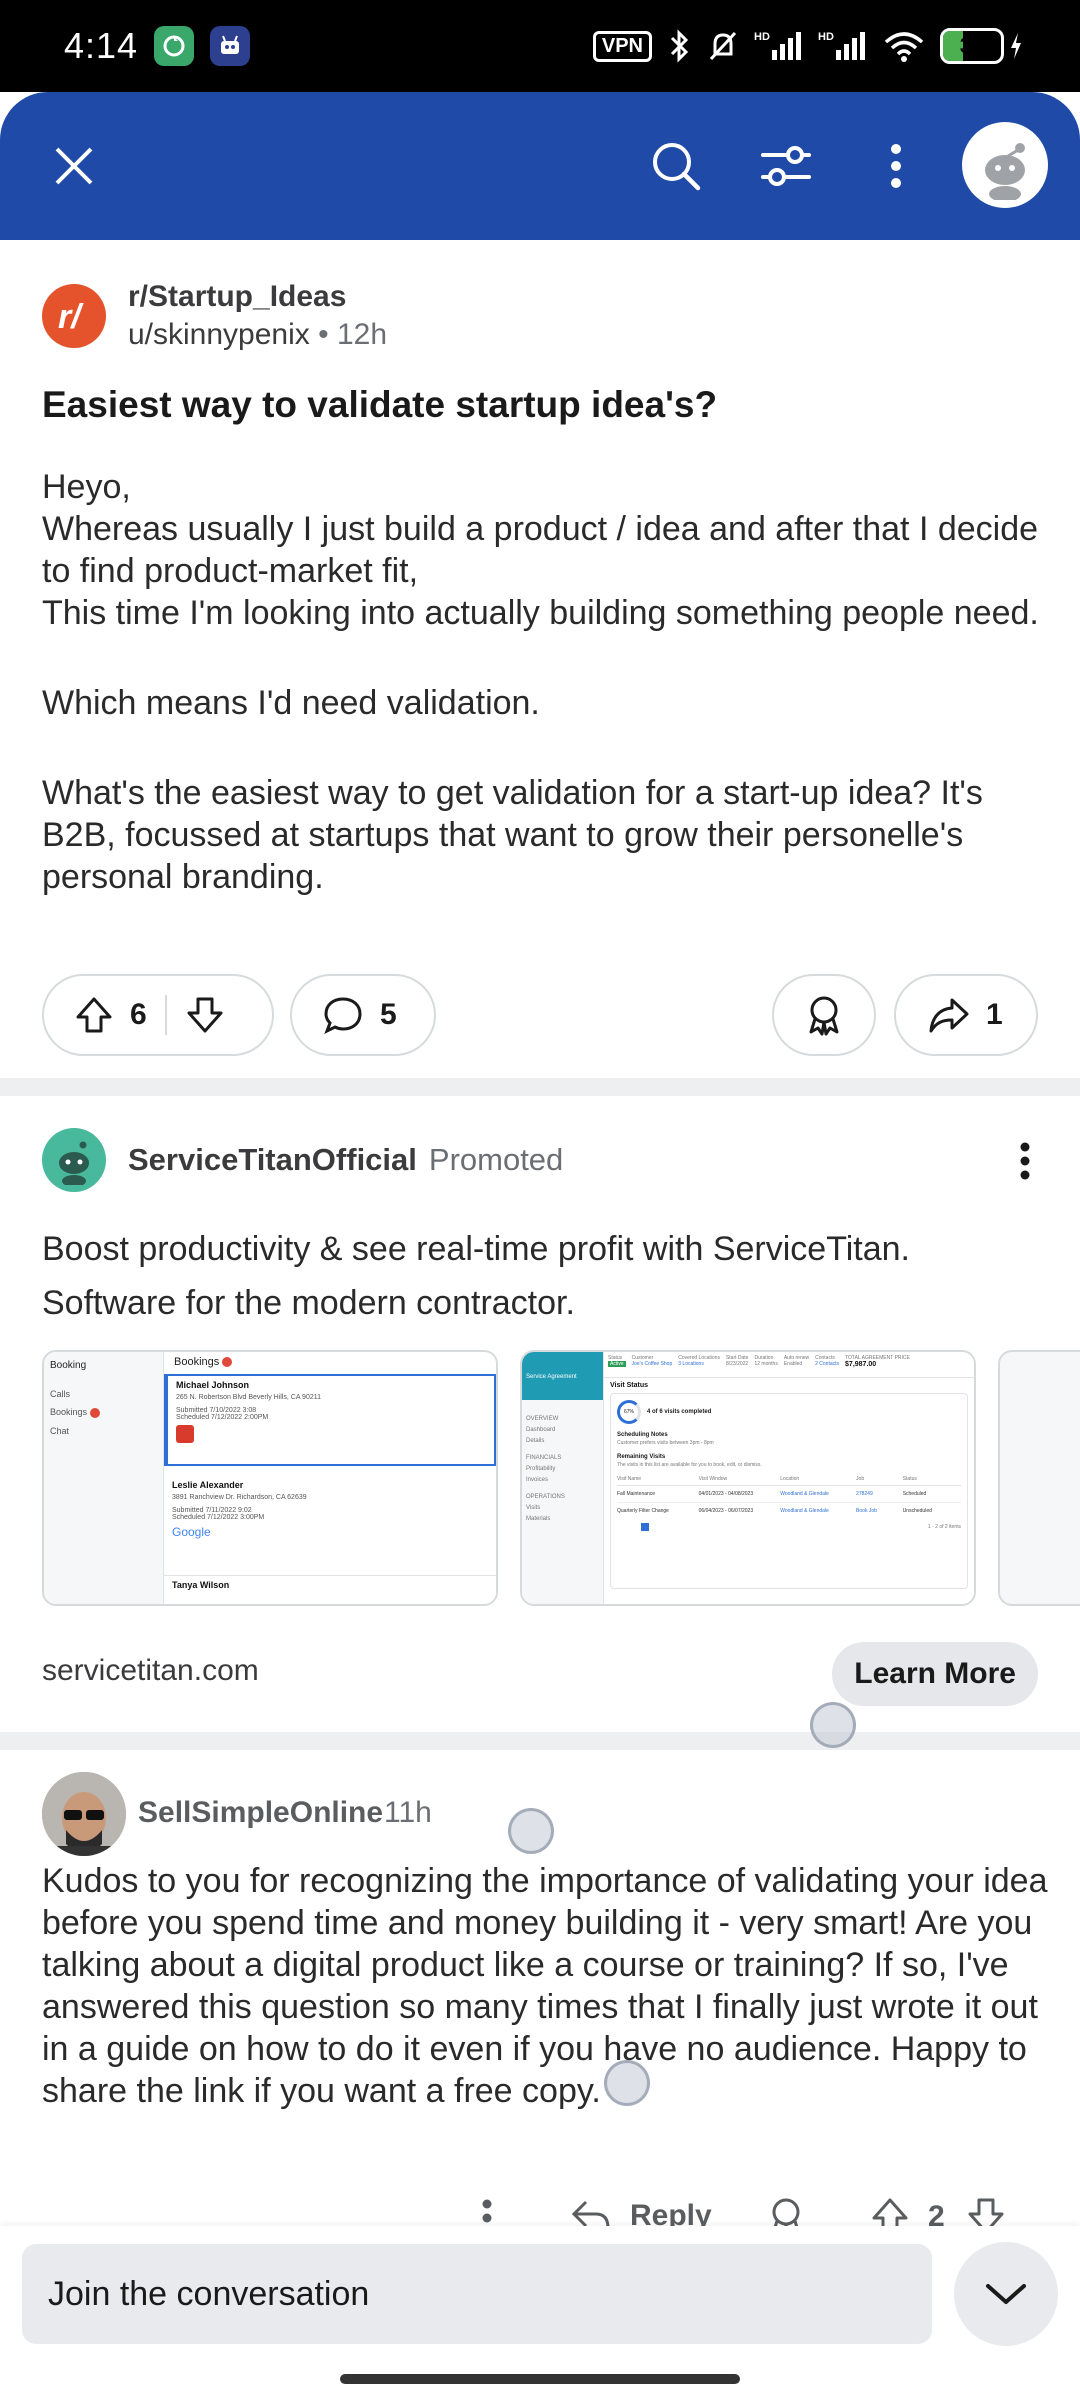 This screenshot has width=1080, height=2400. Describe the element at coordinates (104, 1478) in the screenshot. I see `card1-sidebar: Booking Calls Bookings Chat` at that location.